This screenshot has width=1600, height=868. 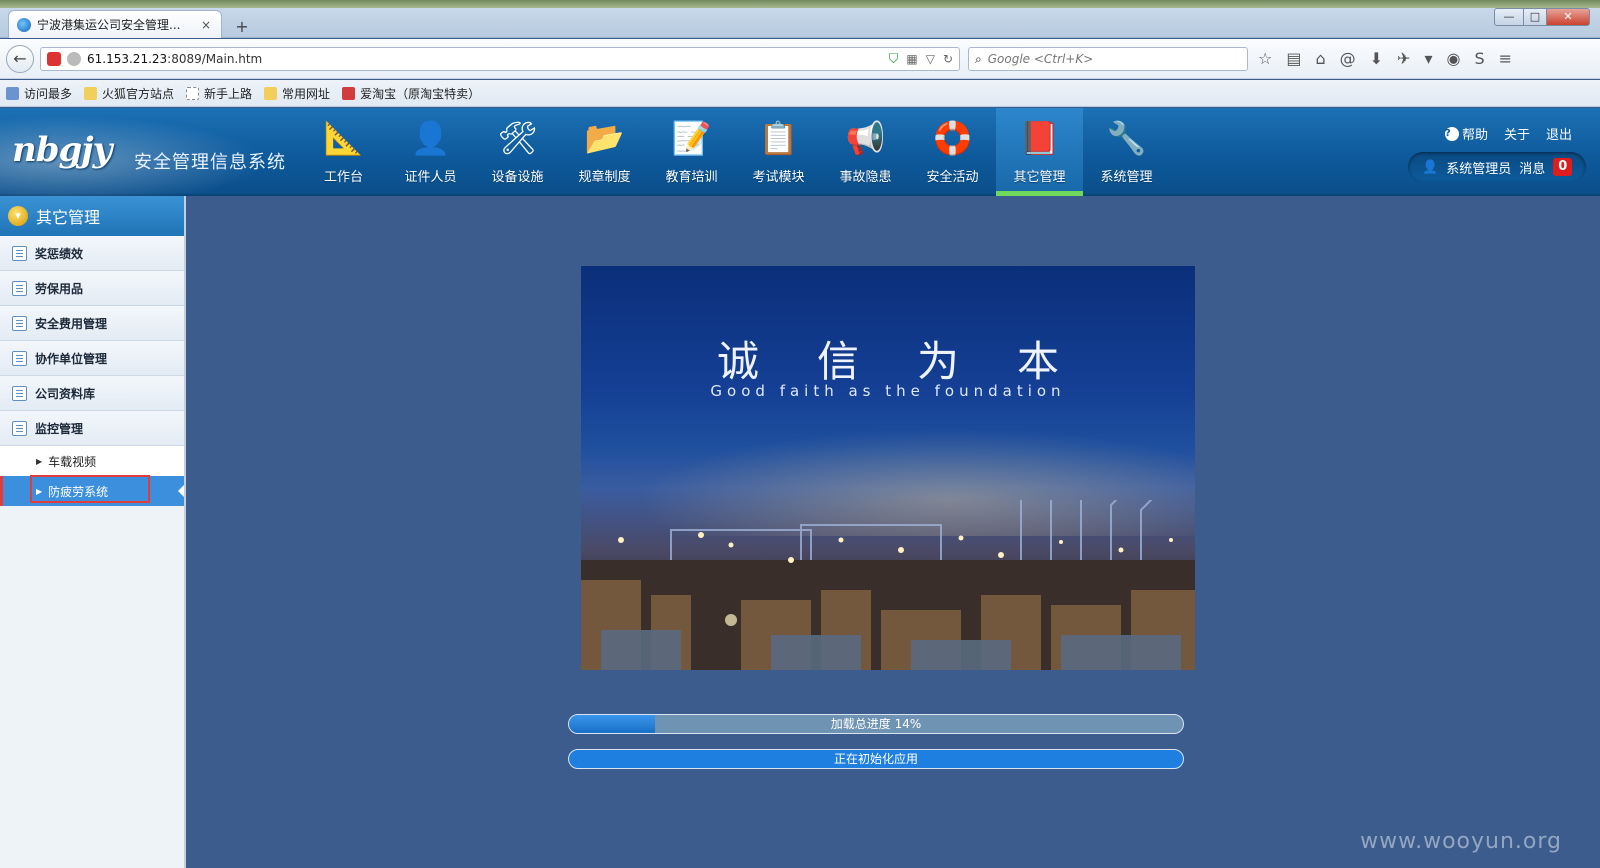 I want to click on nav-certified-personnel: 👤 证件人员, so click(x=430, y=152).